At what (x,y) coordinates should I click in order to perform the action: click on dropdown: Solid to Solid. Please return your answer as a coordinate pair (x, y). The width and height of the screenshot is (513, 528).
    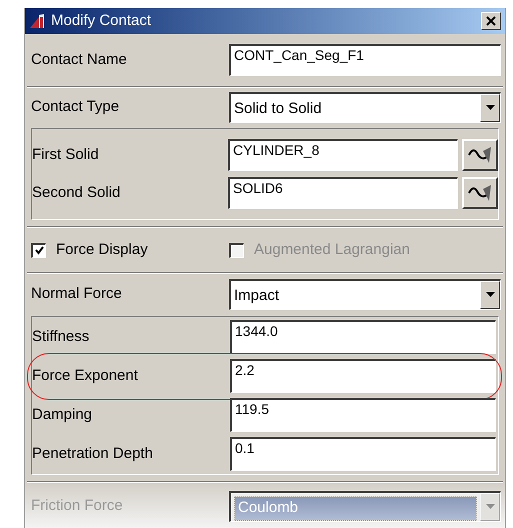
    Looking at the image, I should click on (365, 107).